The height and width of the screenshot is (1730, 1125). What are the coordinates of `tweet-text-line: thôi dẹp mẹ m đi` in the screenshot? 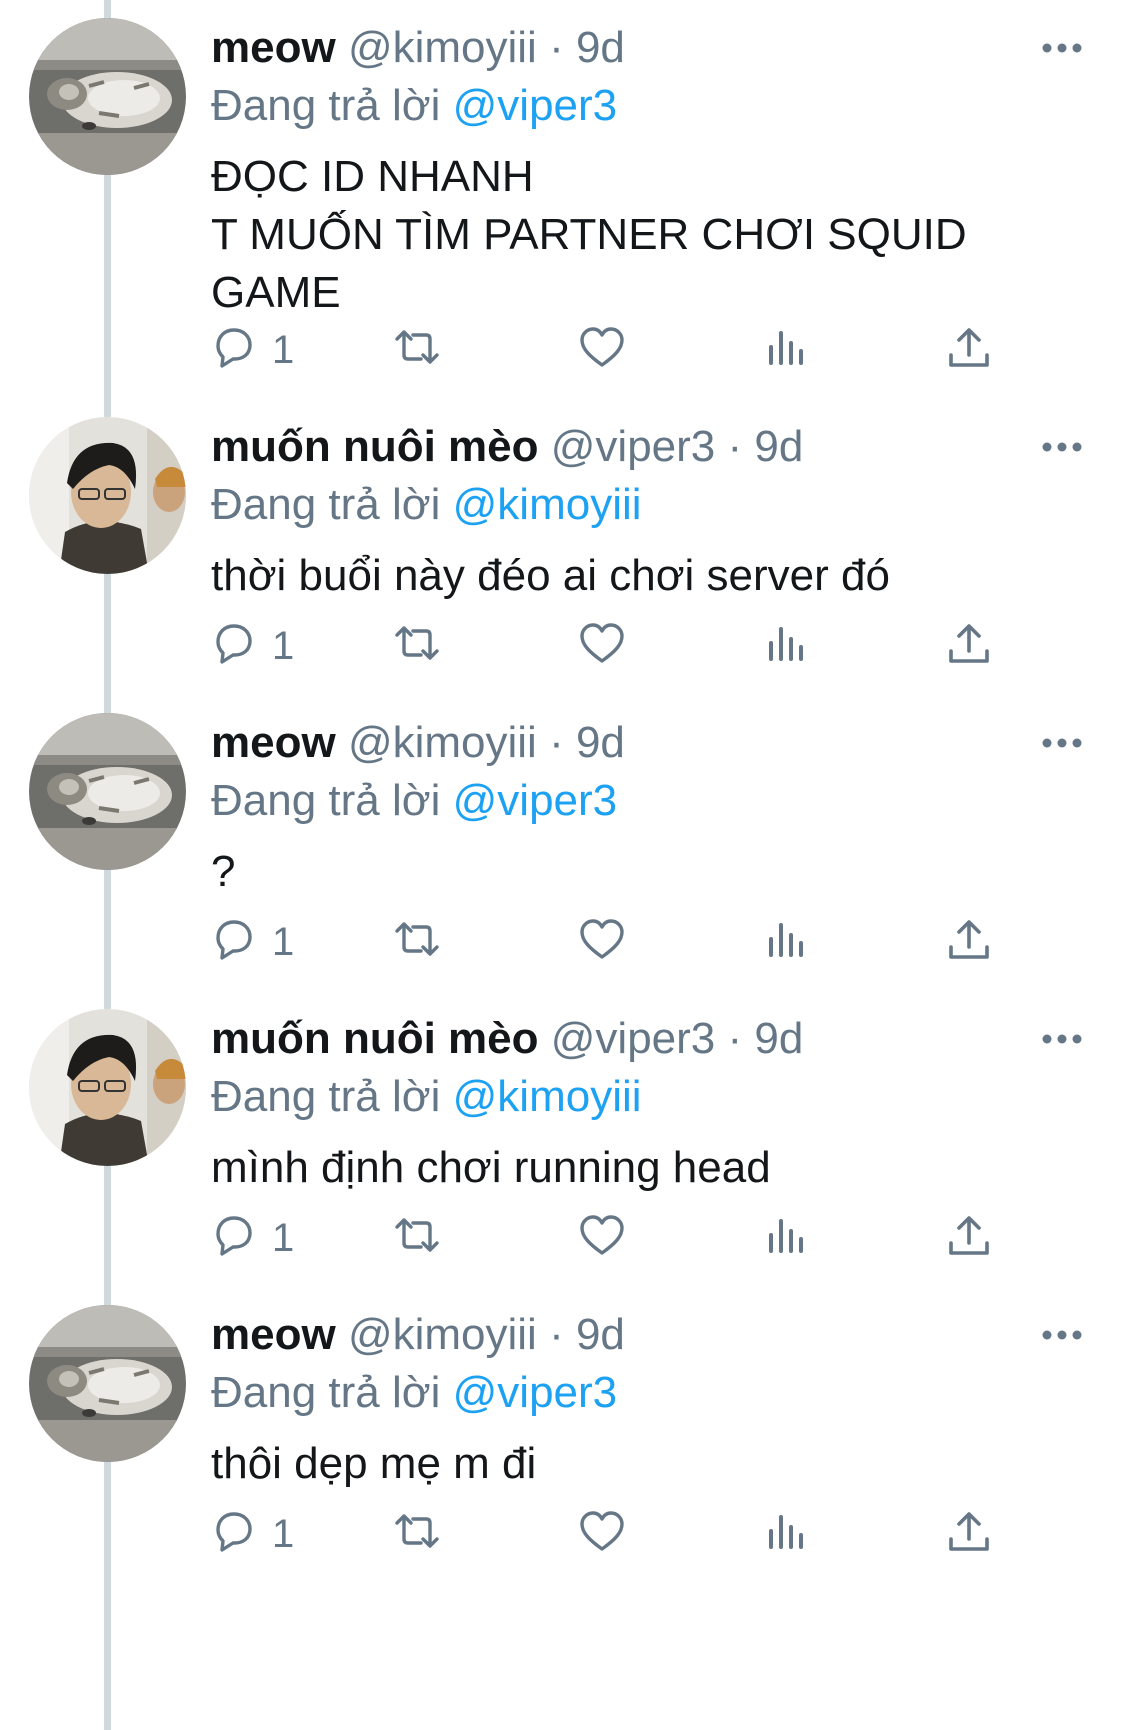 It's located at (374, 1463).